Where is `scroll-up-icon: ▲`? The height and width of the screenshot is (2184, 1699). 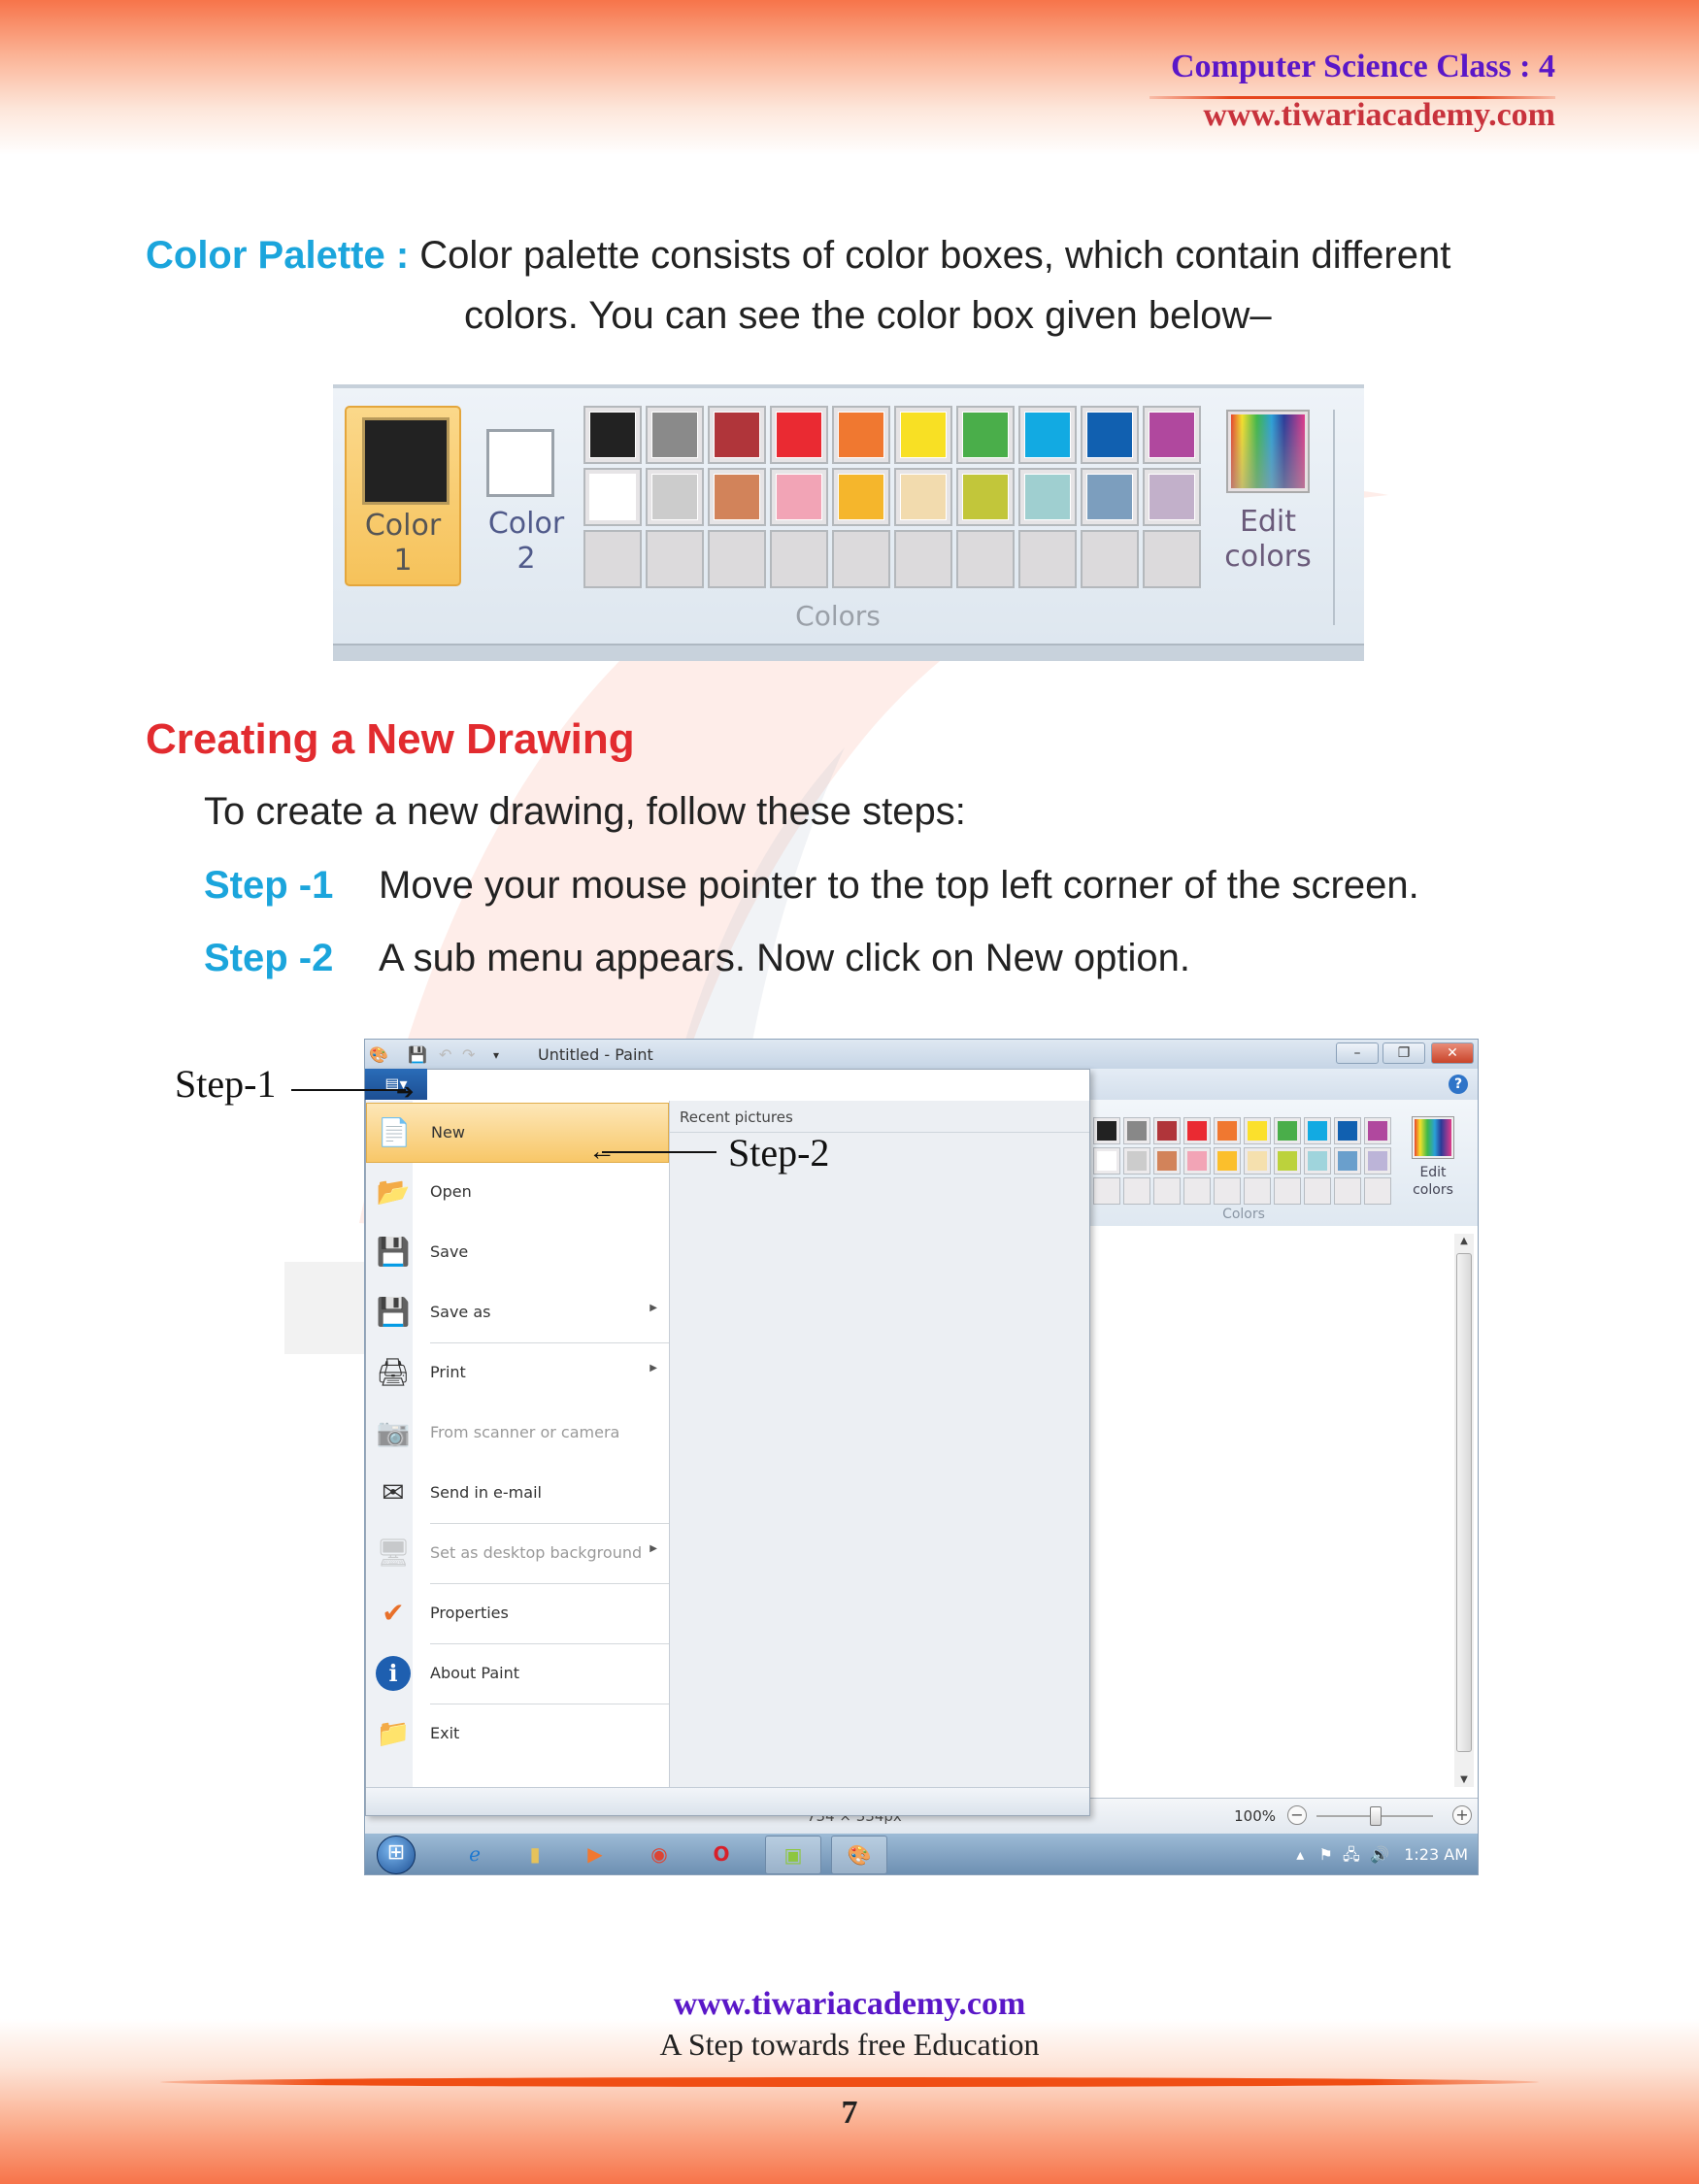 scroll-up-icon: ▲ is located at coordinates (1464, 1241).